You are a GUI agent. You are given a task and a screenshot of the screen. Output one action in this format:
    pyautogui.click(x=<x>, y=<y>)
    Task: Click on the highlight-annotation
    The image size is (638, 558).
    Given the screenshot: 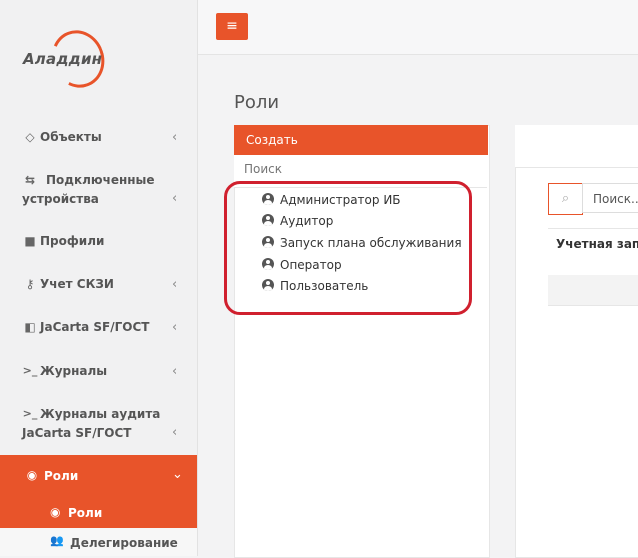 What is the action you would take?
    pyautogui.click(x=348, y=248)
    